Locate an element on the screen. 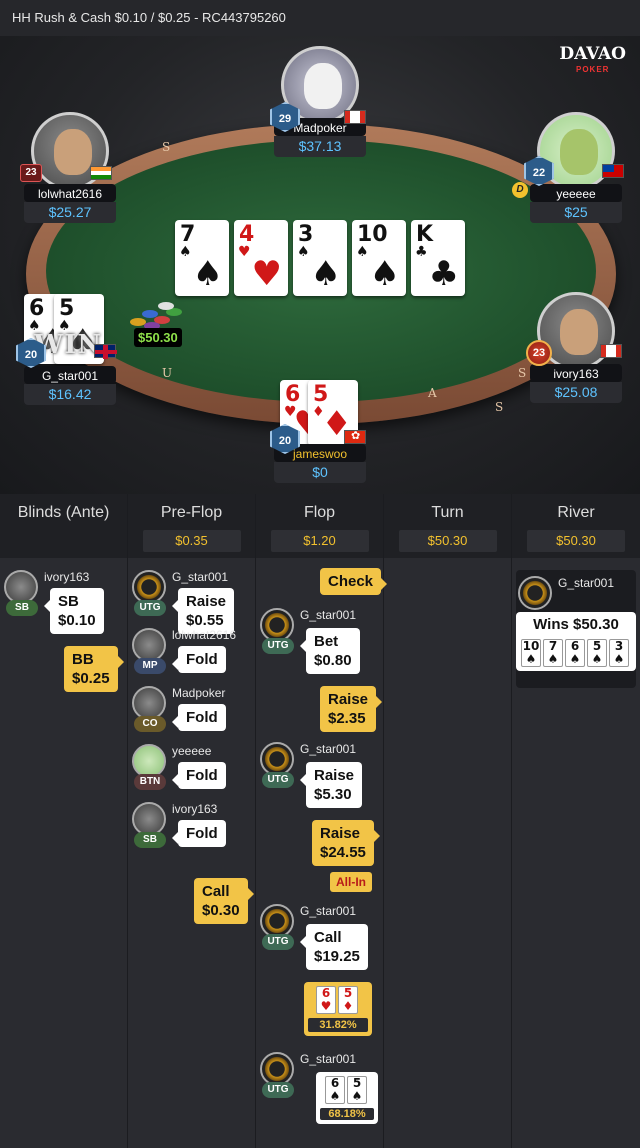  seat-madpoker: Madpoker $37.13 29 is located at coordinates (320, 101).